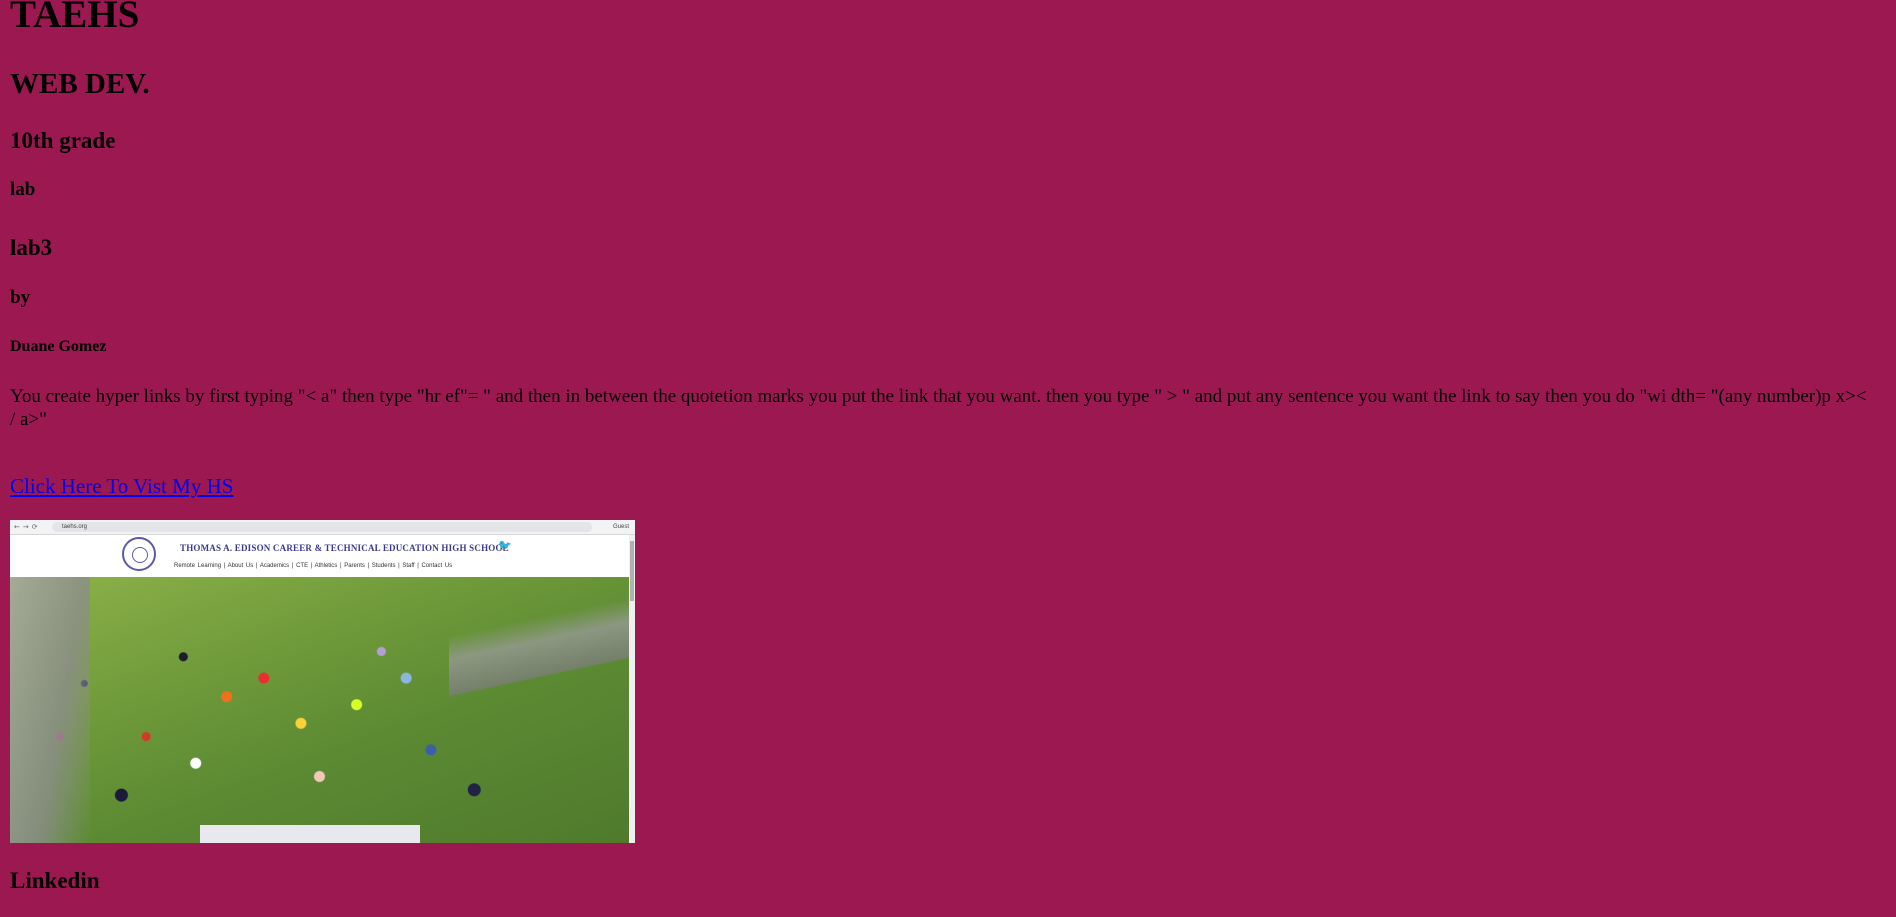 The width and height of the screenshot is (1896, 917). Describe the element at coordinates (80, 84) in the screenshot. I see `course-title: WEB DEV.` at that location.